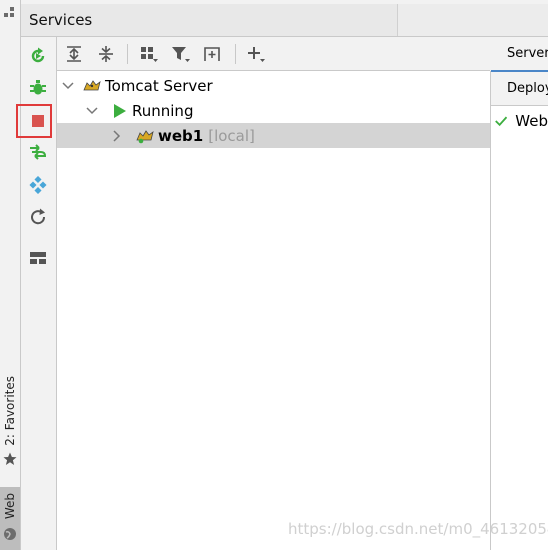  I want to click on group-by-icon, so click(149, 54).